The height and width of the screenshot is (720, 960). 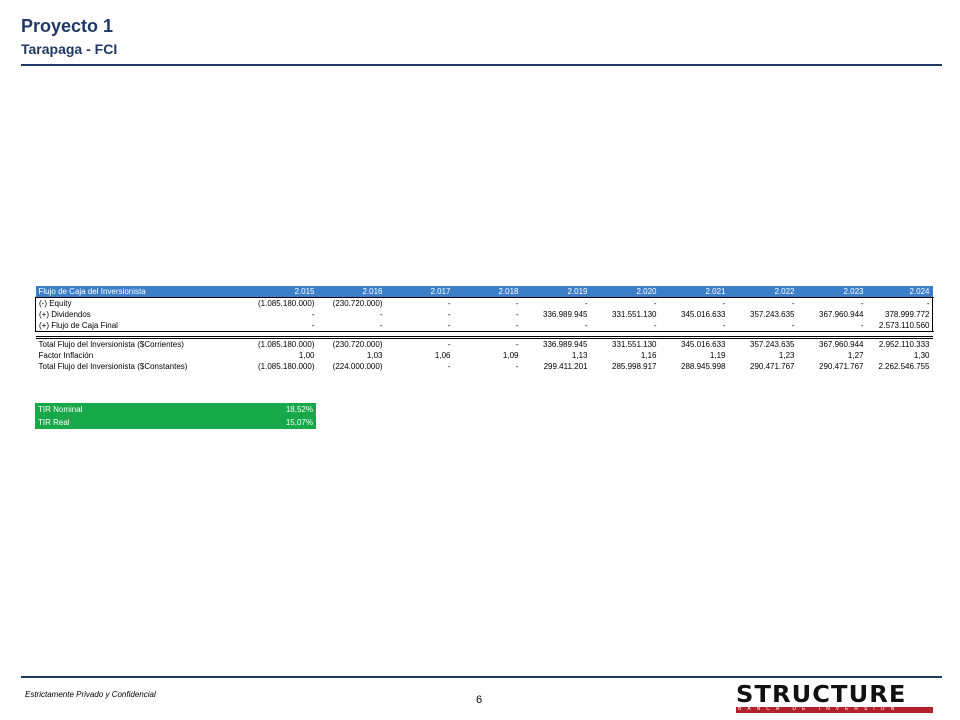 What do you see at coordinates (281, 303) in the screenshot?
I see `cashflow-row-value: (1.085.180.000)` at bounding box center [281, 303].